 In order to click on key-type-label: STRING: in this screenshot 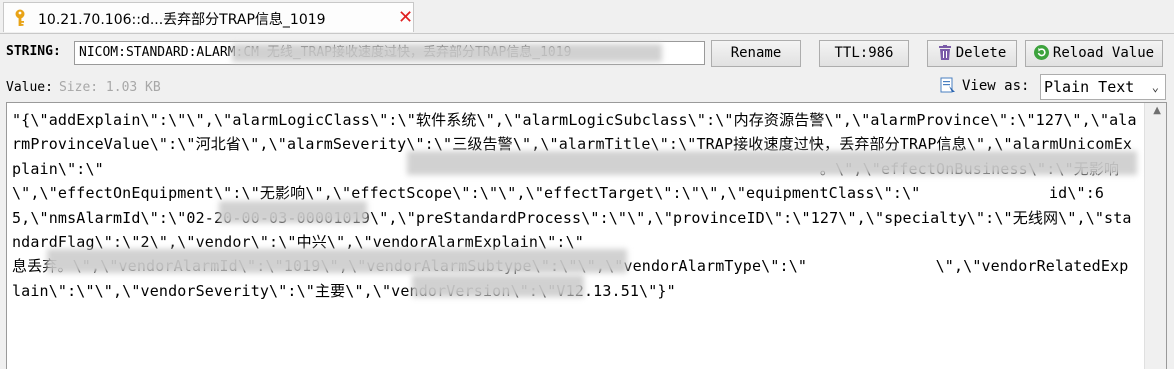, I will do `click(33, 51)`.